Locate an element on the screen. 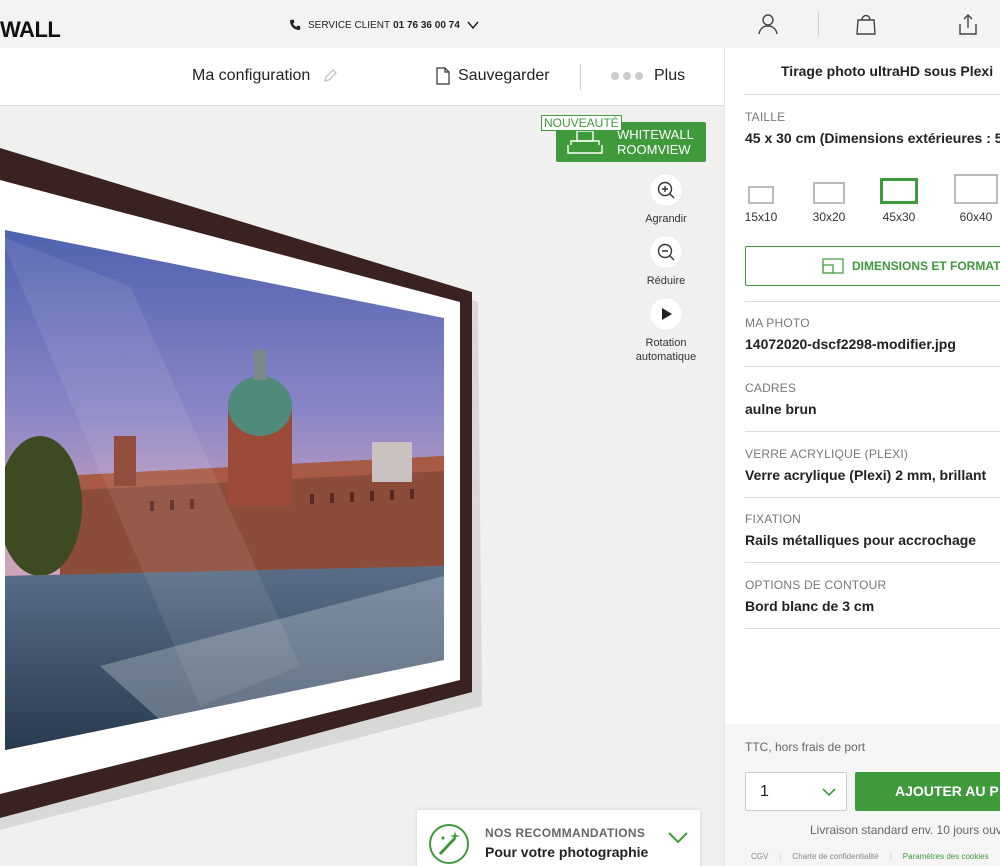 This screenshot has width=1000, height=866. size-value: 45 x 30 cm (Dimensions extérieures : 5 is located at coordinates (872, 138).